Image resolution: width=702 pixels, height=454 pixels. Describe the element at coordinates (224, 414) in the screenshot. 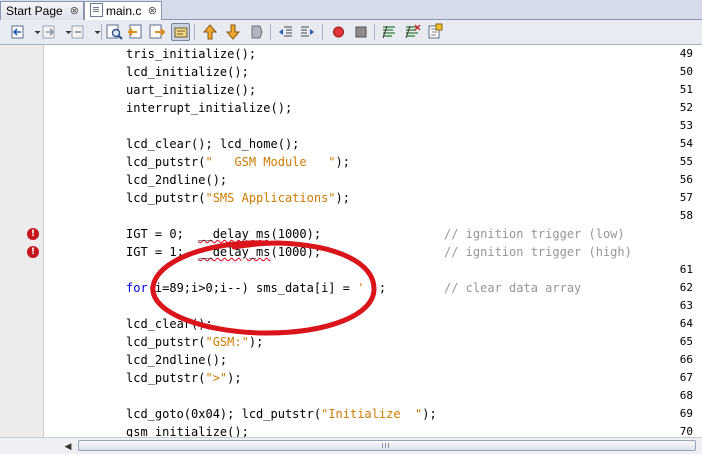

I see `code-token: lcd_goto(0x04); lcd_putstr(` at that location.